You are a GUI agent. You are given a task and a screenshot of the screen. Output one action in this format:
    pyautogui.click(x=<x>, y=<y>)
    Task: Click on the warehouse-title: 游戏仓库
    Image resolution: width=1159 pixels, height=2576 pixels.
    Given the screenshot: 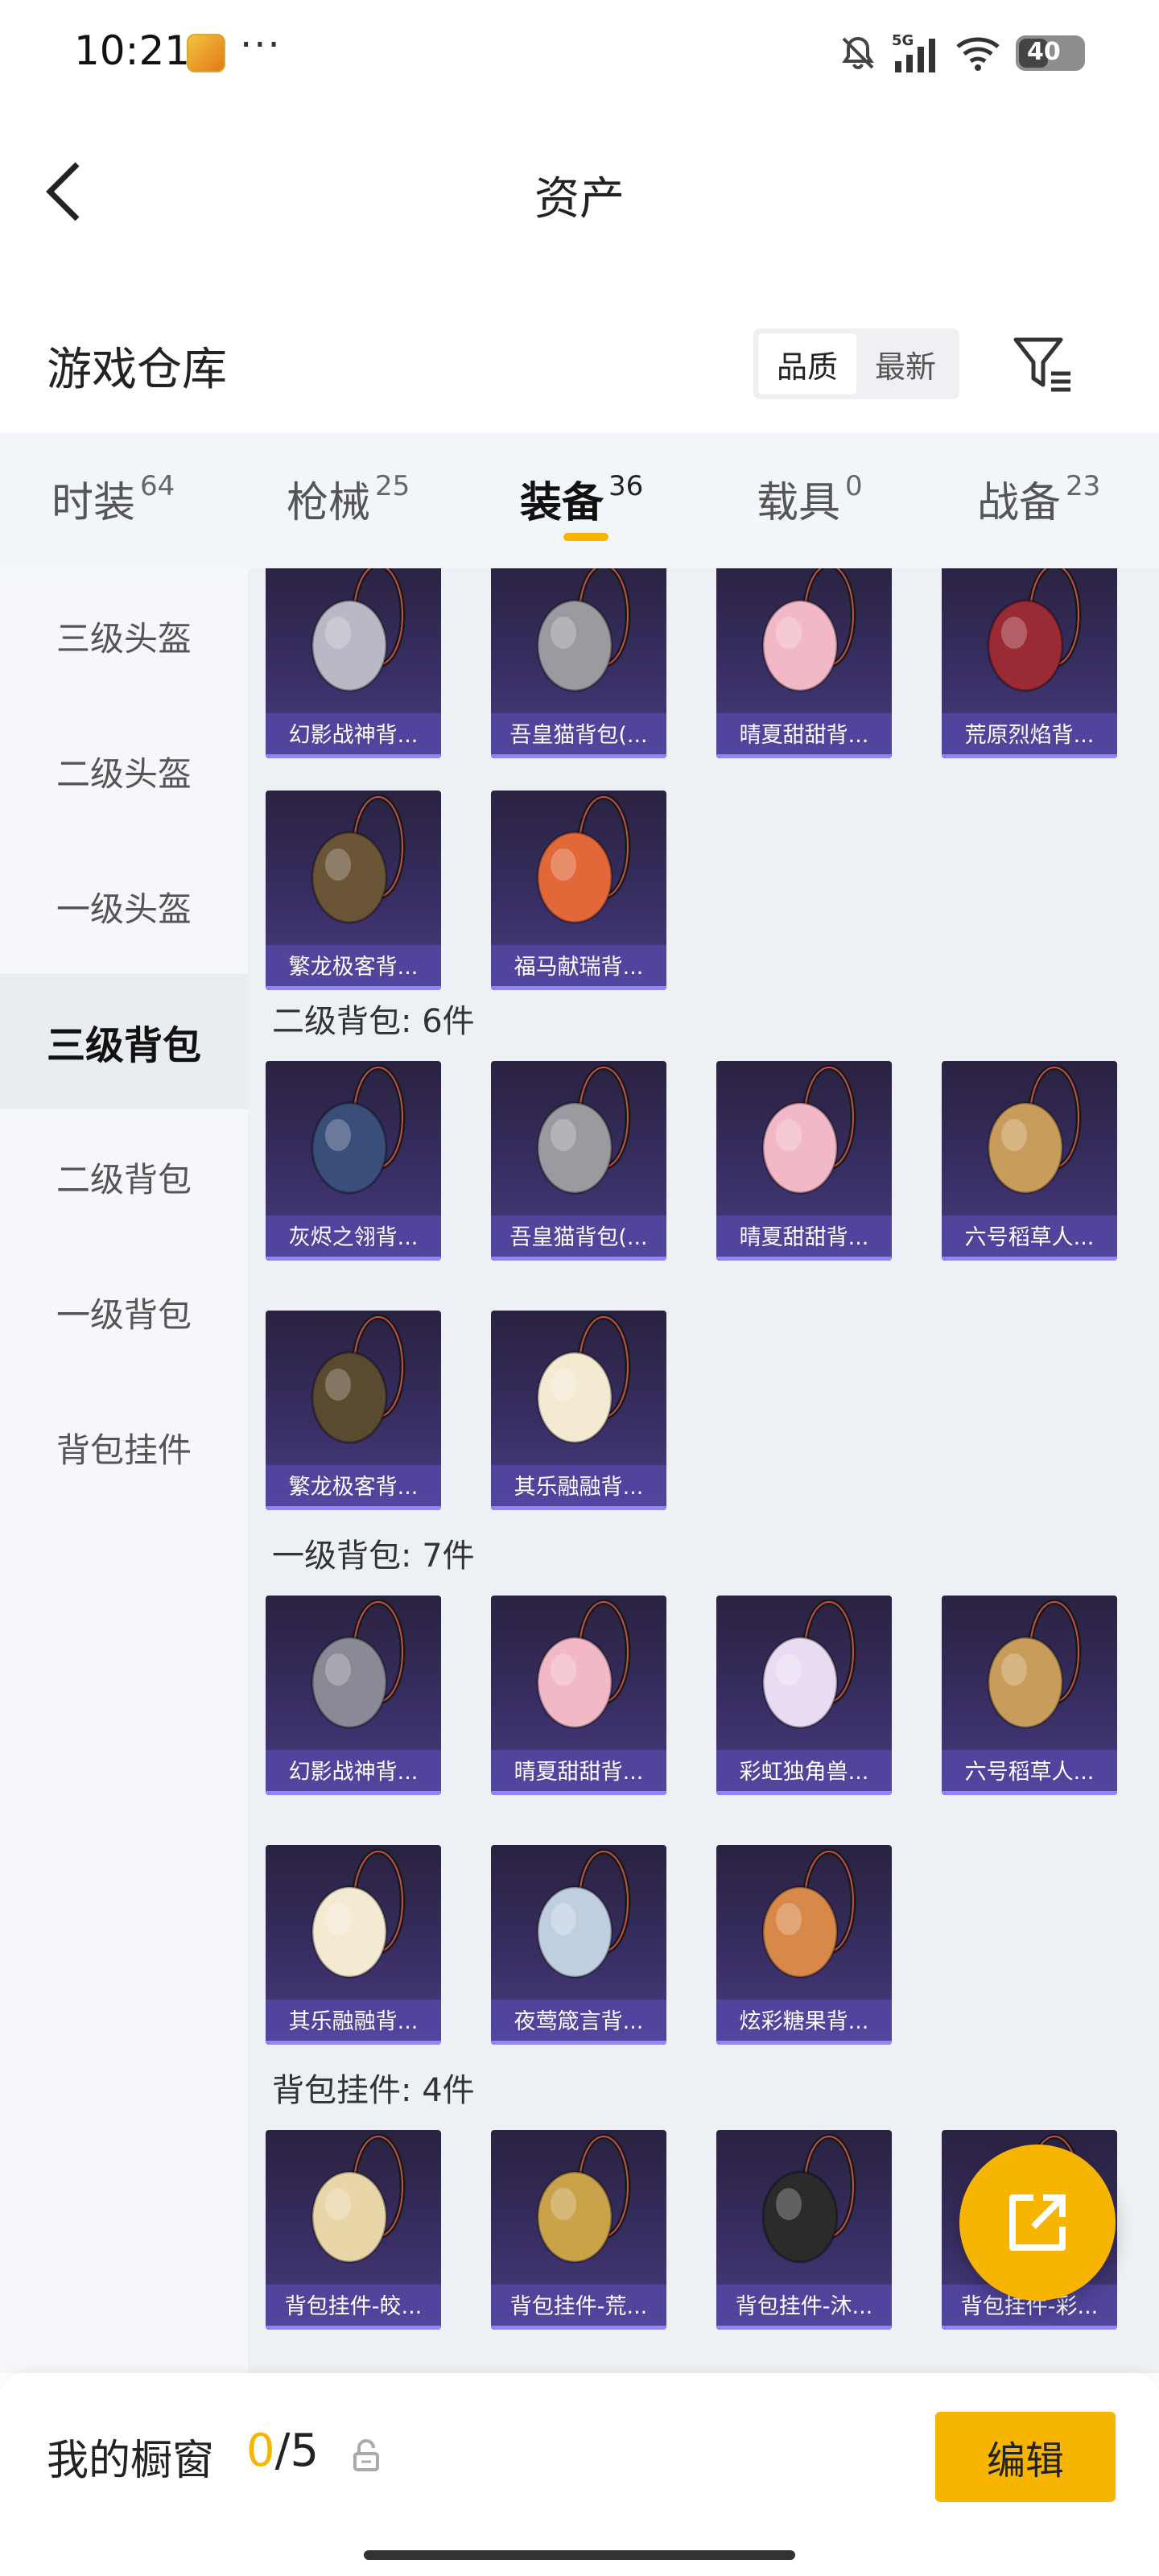 What is the action you would take?
    pyautogui.click(x=137, y=370)
    